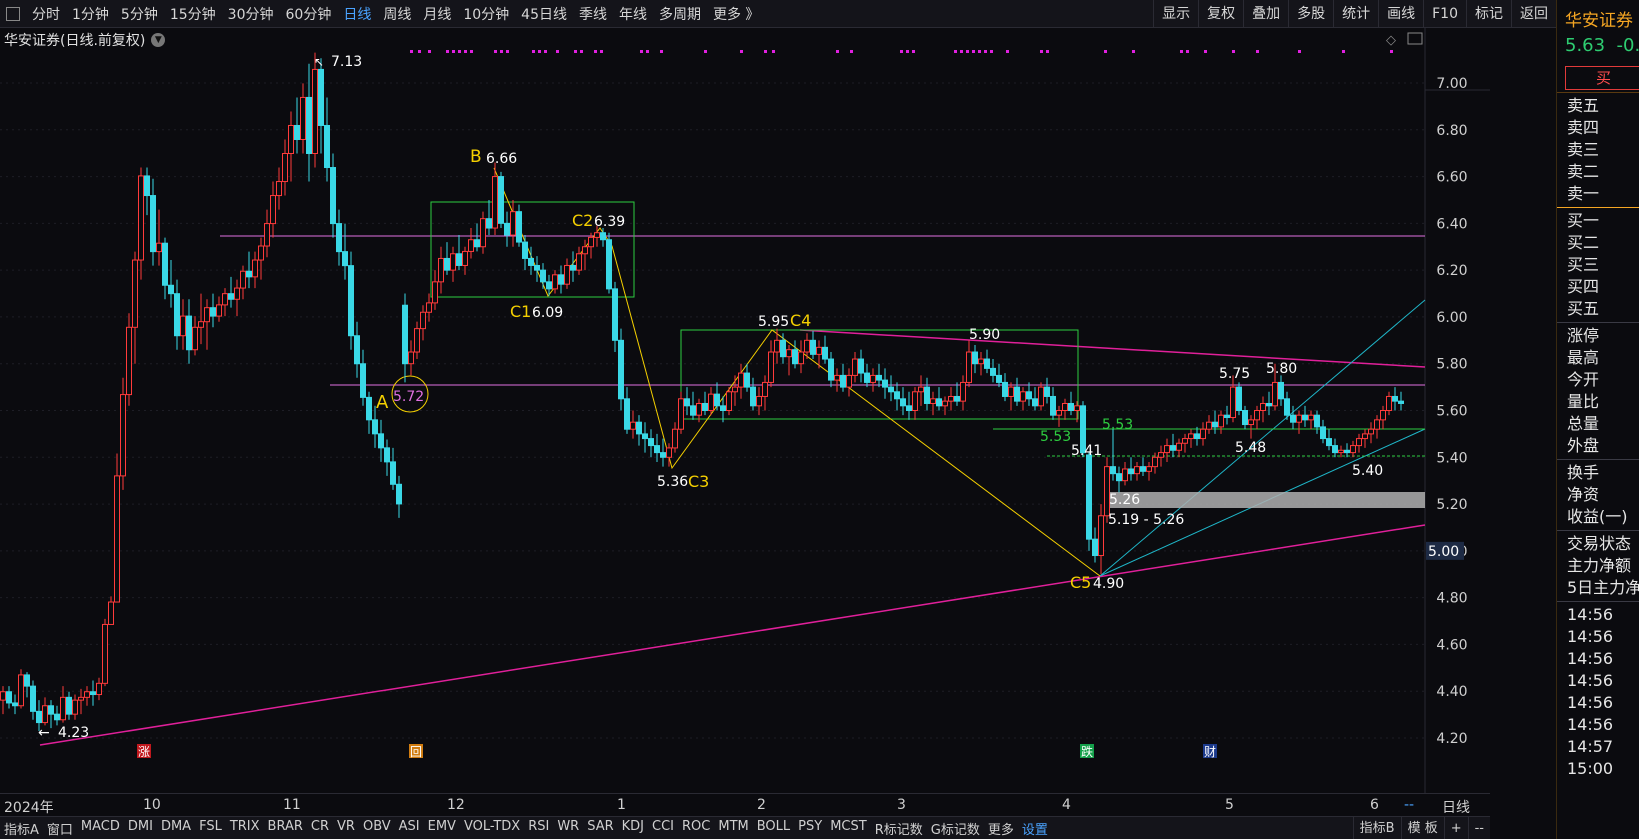 This screenshot has width=1639, height=839. What do you see at coordinates (46, 14) in the screenshot?
I see `tab-period-0: 分时` at bounding box center [46, 14].